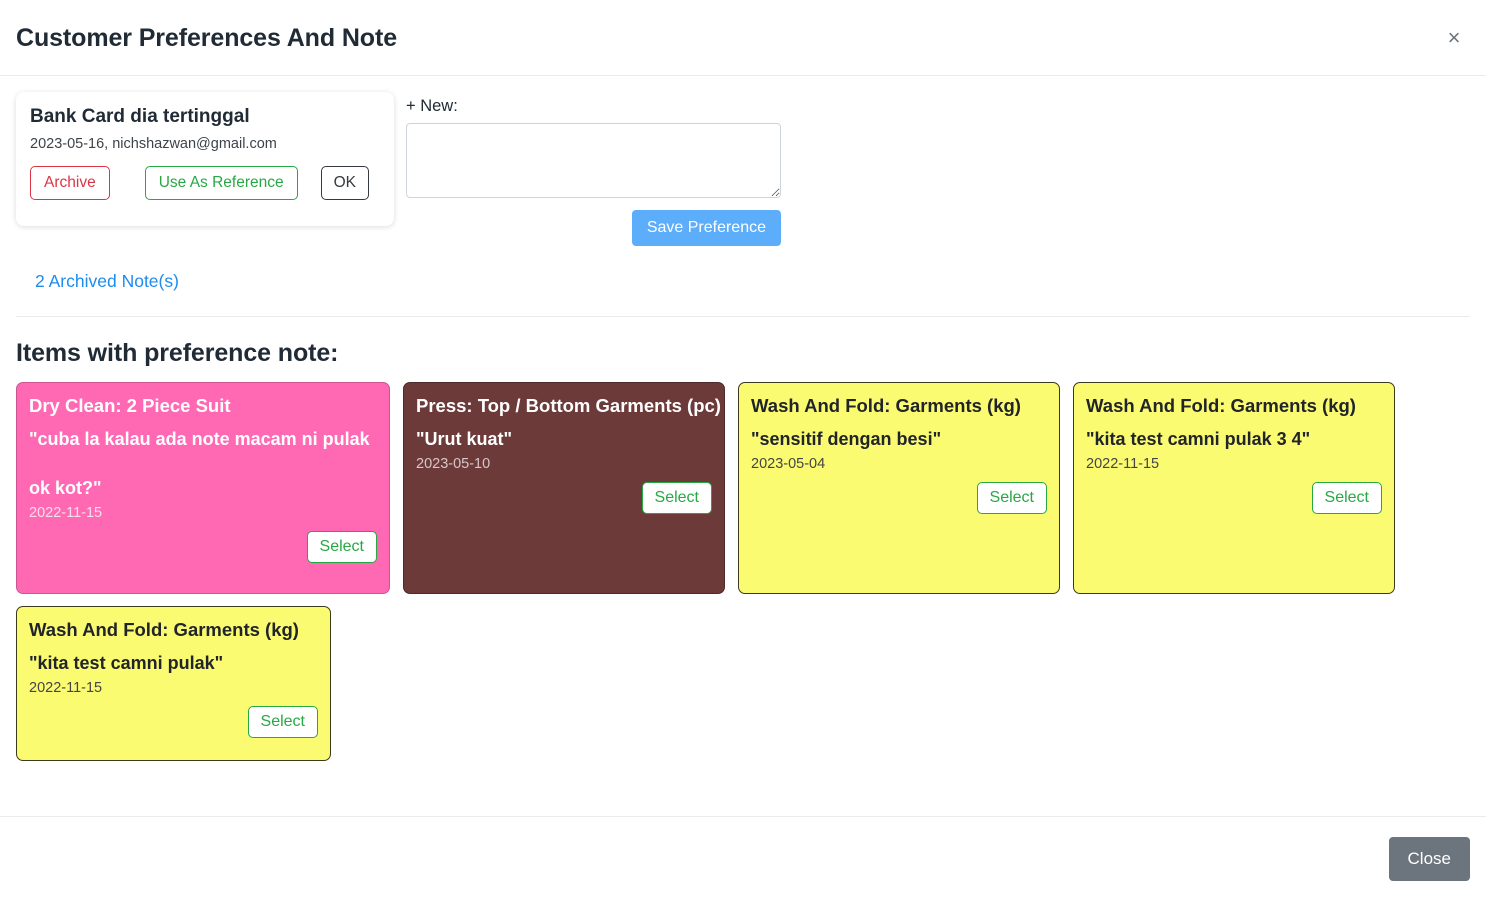  What do you see at coordinates (743, 316) in the screenshot?
I see `section-divider` at bounding box center [743, 316].